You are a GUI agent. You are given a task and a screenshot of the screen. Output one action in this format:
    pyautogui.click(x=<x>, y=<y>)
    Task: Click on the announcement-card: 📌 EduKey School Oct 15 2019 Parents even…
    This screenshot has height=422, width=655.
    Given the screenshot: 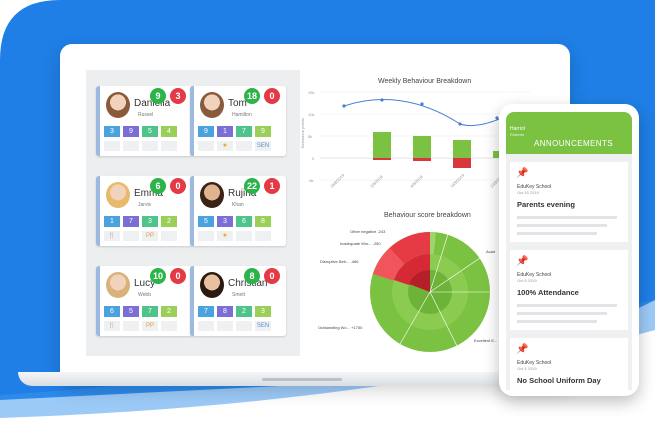 What is the action you would take?
    pyautogui.click(x=569, y=202)
    